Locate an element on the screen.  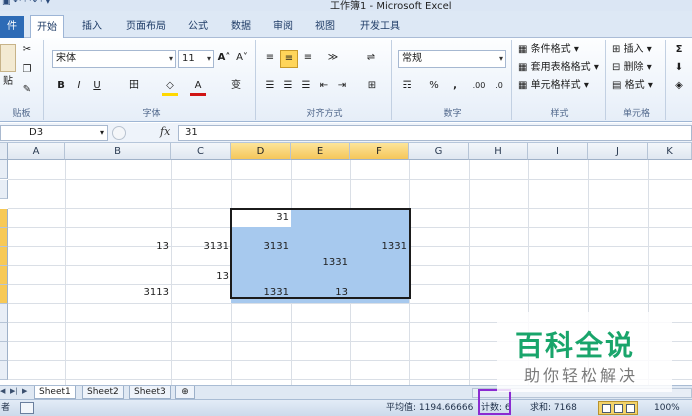
column-header-h: H is located at coordinates (498, 151).